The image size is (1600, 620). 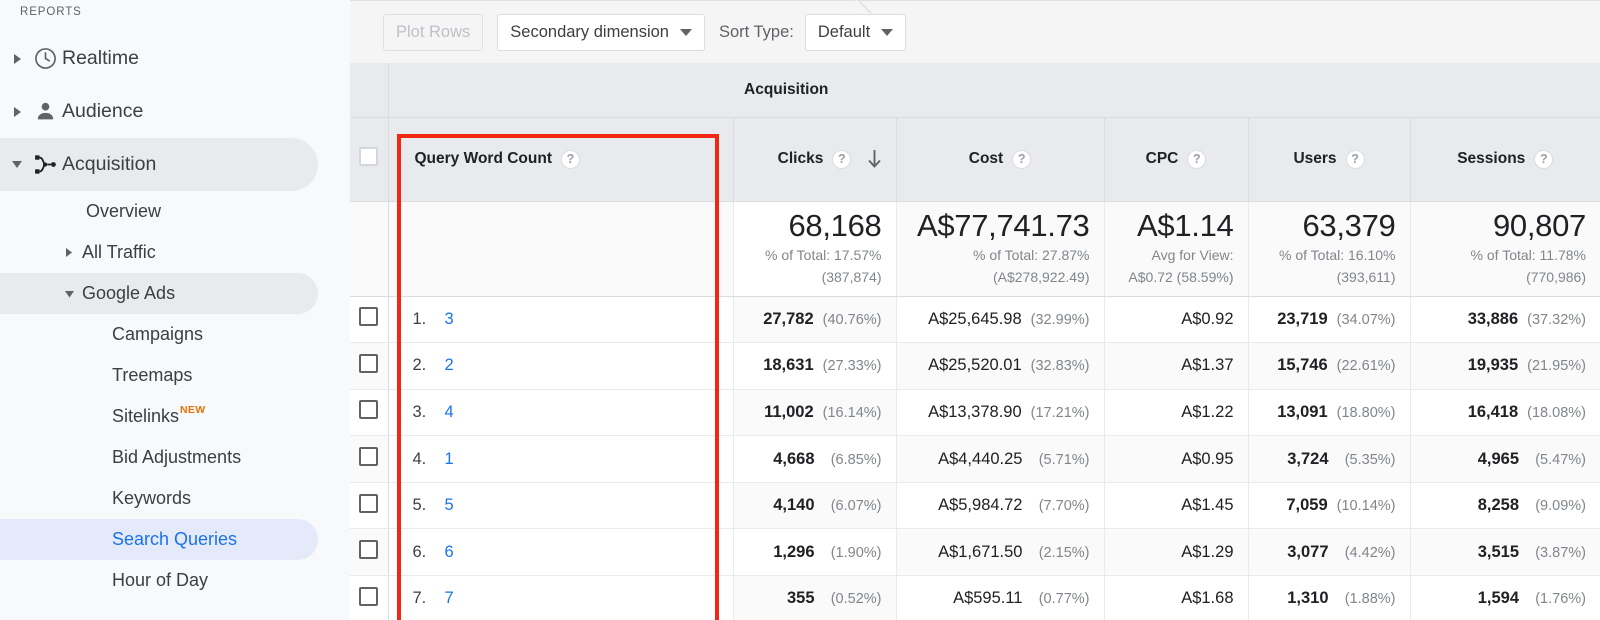 I want to click on metric-percentage: (17.21%), so click(x=1060, y=412).